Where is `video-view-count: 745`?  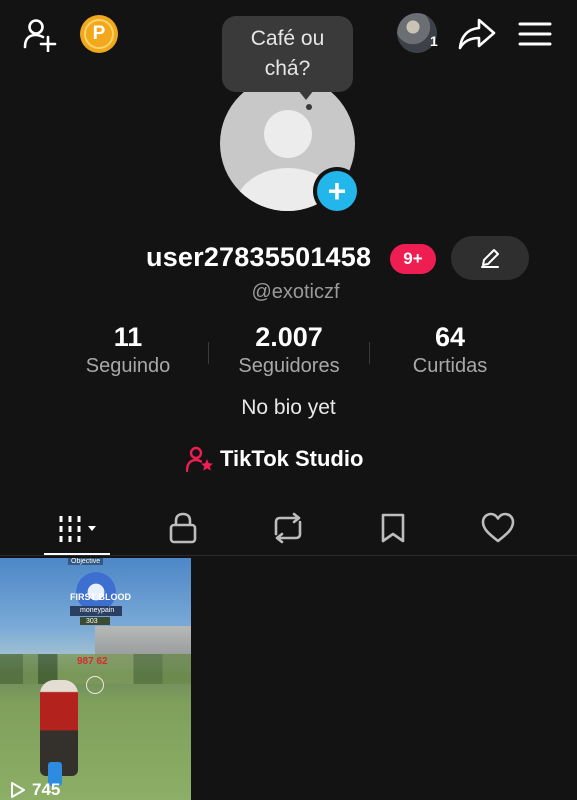
video-view-count: 745 is located at coordinates (35, 790).